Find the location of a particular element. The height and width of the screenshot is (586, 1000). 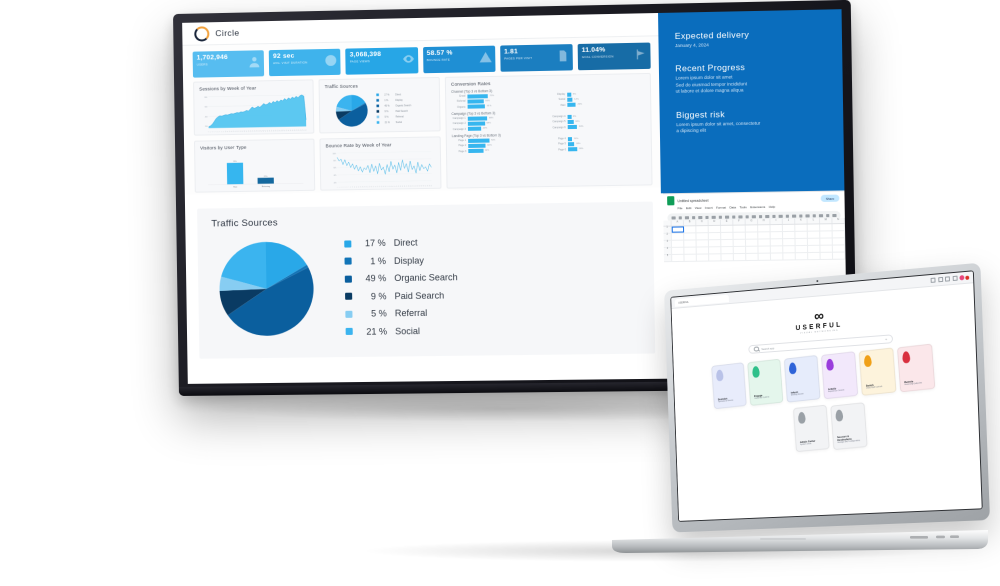

menu-icon is located at coordinates (955, 278).